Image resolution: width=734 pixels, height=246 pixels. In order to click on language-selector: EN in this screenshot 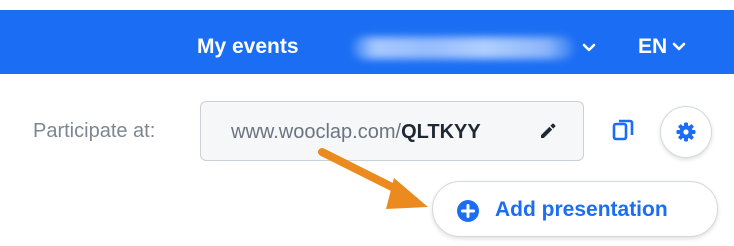, I will do `click(662, 47)`.